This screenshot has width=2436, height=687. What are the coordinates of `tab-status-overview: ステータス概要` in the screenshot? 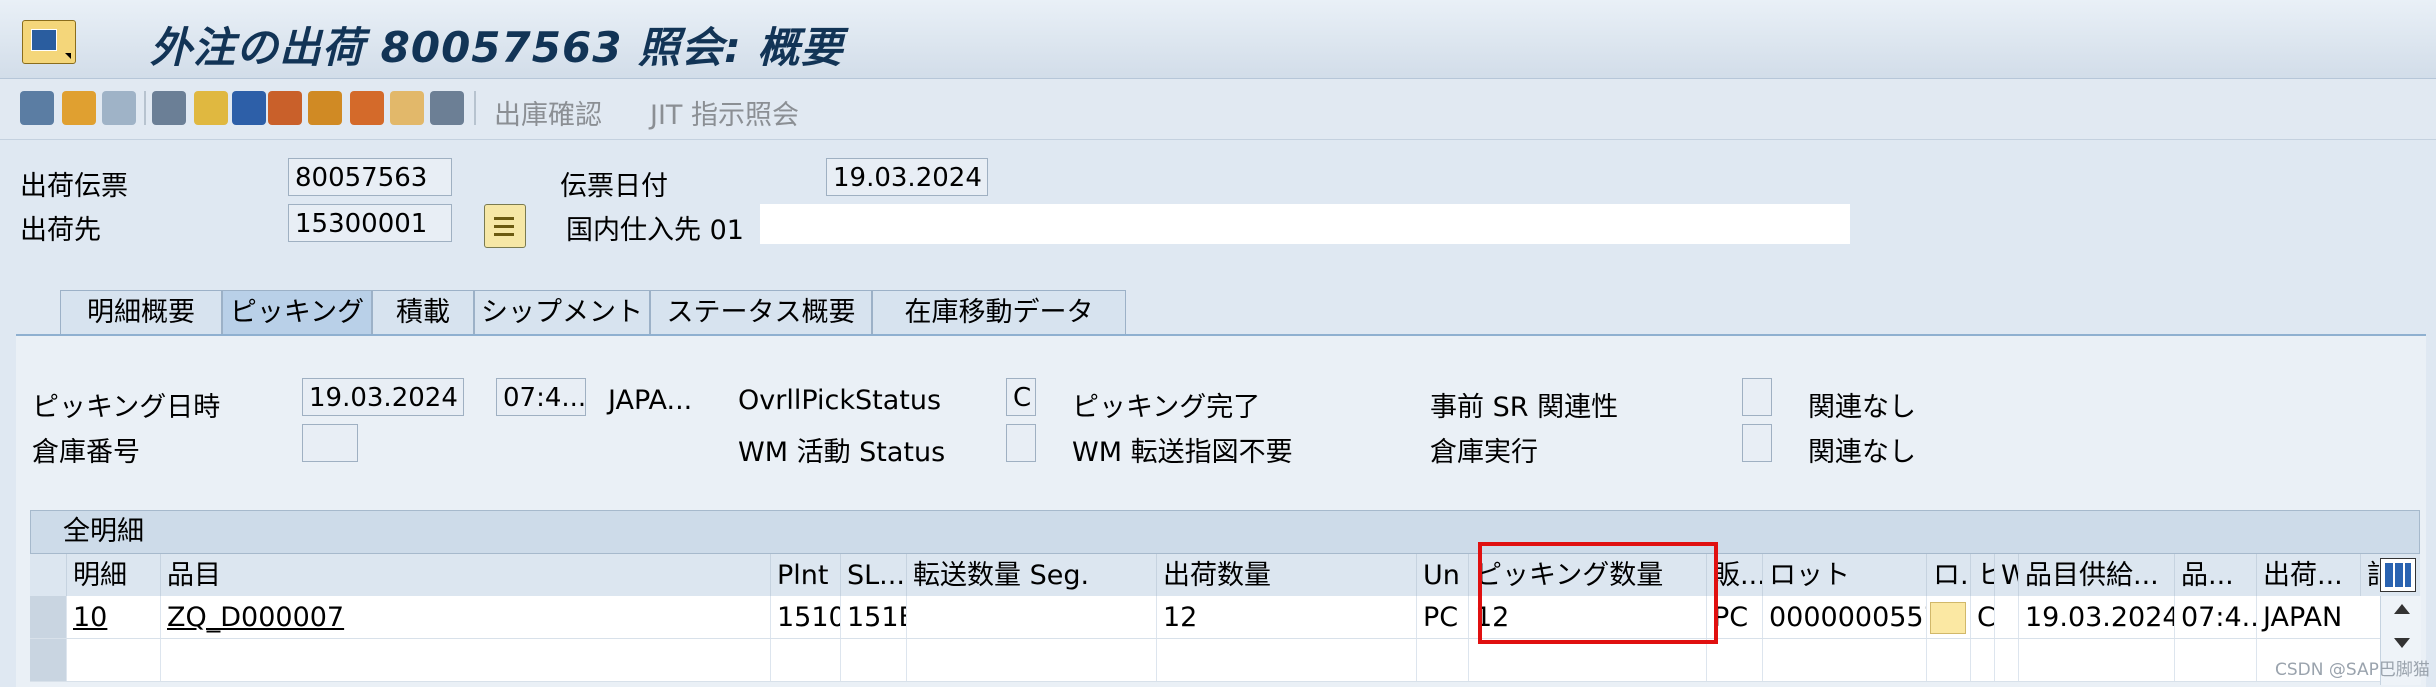 It's located at (761, 312).